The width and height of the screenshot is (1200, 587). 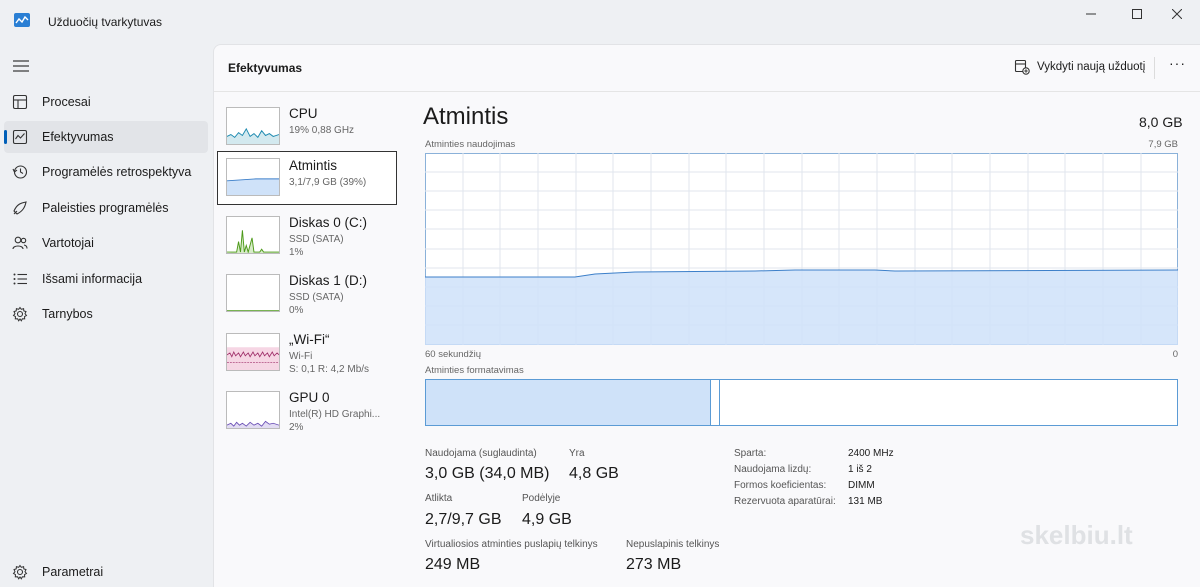 I want to click on more-options-button: ···, so click(x=1177, y=63).